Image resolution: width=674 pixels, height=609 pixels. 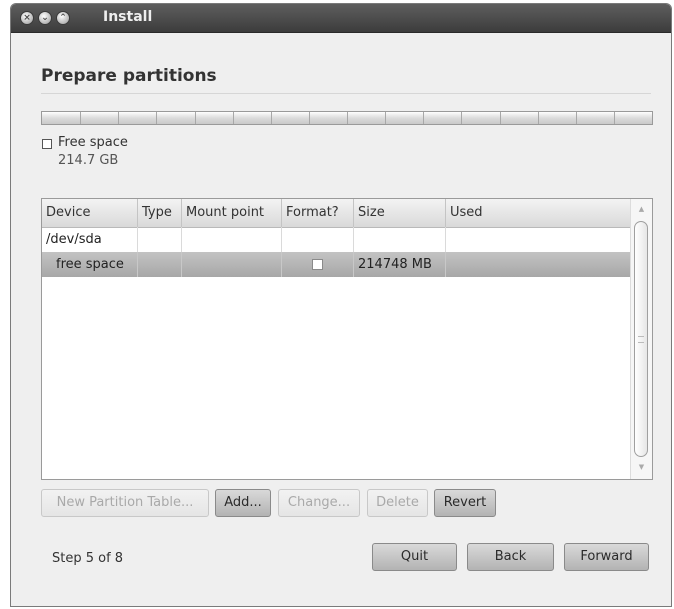 What do you see at coordinates (63, 18) in the screenshot?
I see `maximize-icon: ⌃` at bounding box center [63, 18].